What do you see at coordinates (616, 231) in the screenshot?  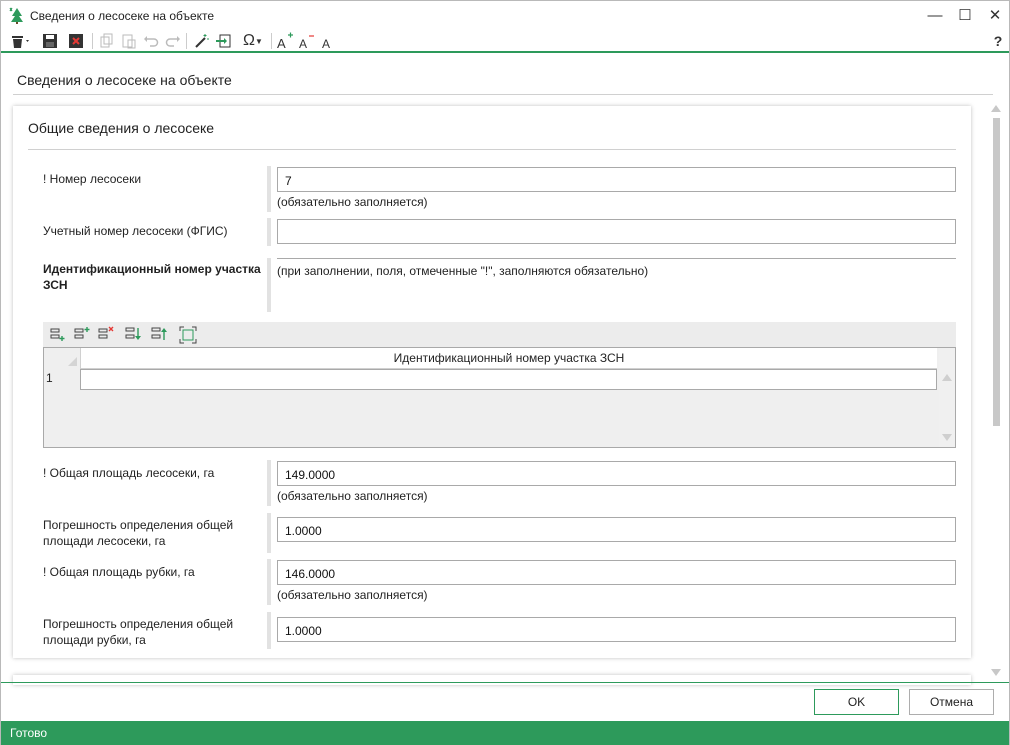 I see `uchet-input` at bounding box center [616, 231].